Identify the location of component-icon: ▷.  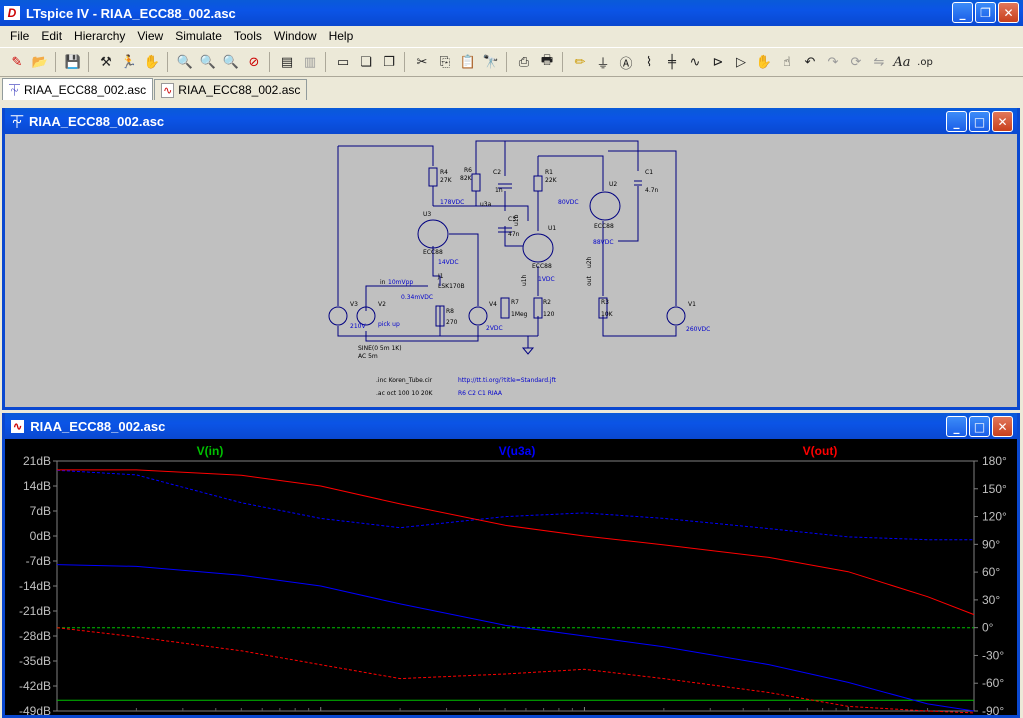
(741, 62).